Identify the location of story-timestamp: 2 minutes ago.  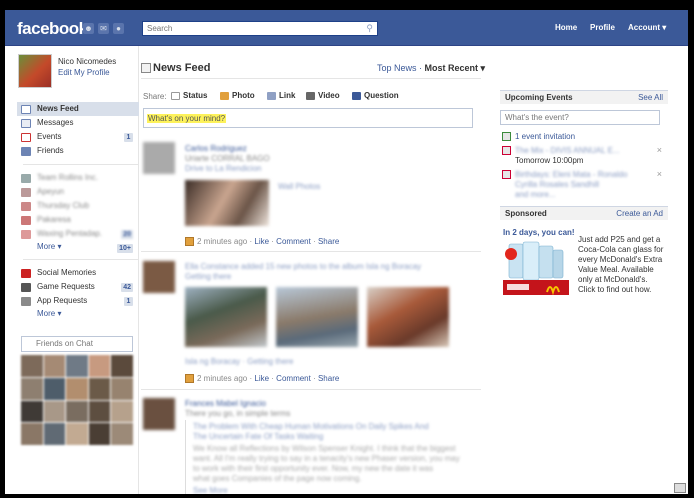
(222, 241).